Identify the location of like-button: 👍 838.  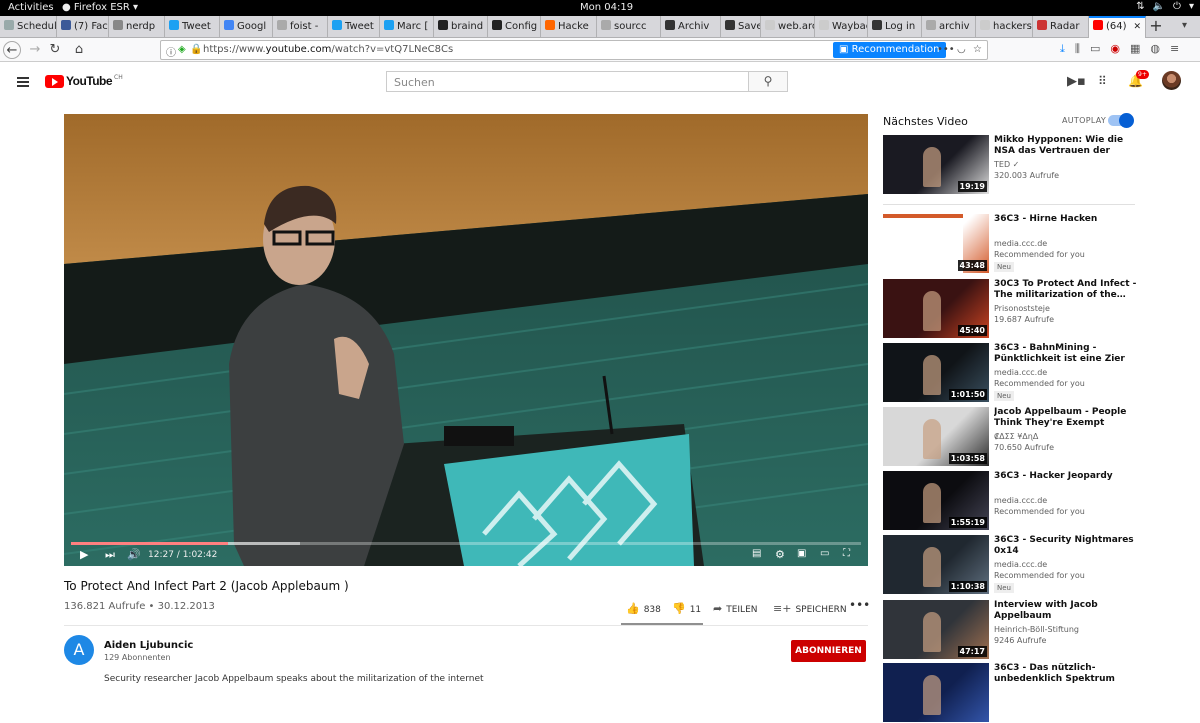
(643, 608).